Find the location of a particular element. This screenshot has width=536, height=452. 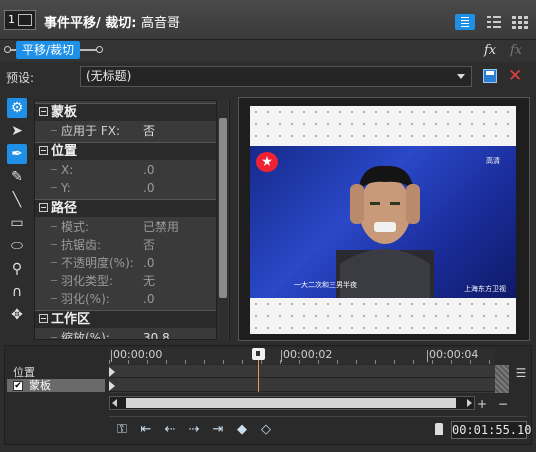

video-subtitle-text: 一大二次和三男半夜 is located at coordinates (325, 285).